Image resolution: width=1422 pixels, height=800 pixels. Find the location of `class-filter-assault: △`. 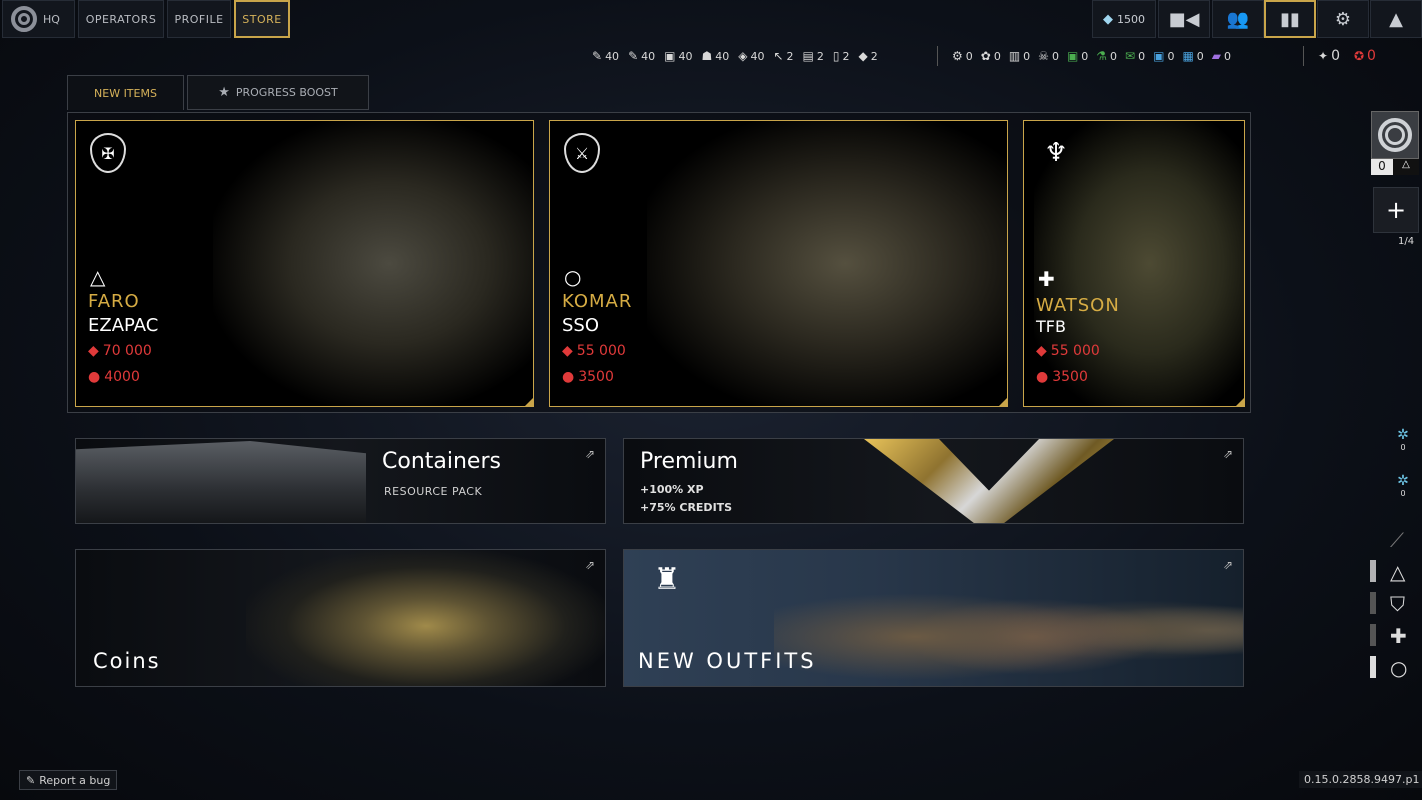

class-filter-assault: △ is located at coordinates (1397, 572).